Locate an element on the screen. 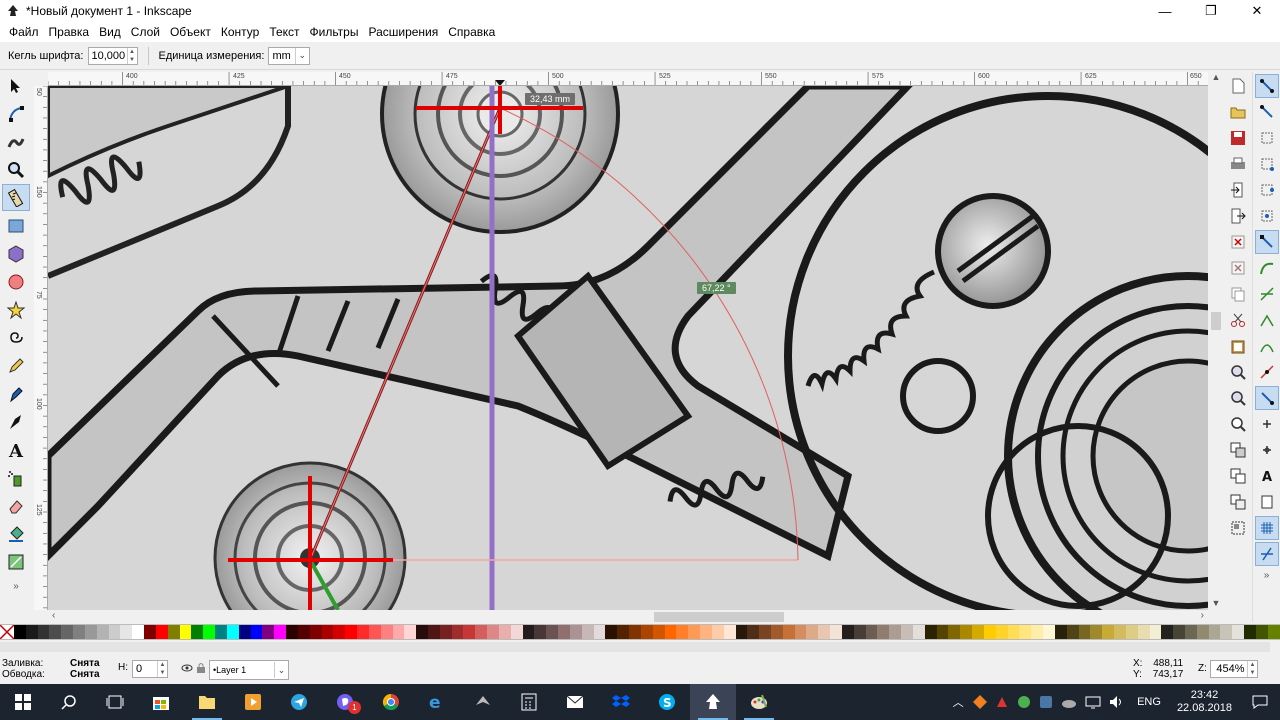 The width and height of the screenshot is (1280, 720). task-view-button is located at coordinates (115, 702).